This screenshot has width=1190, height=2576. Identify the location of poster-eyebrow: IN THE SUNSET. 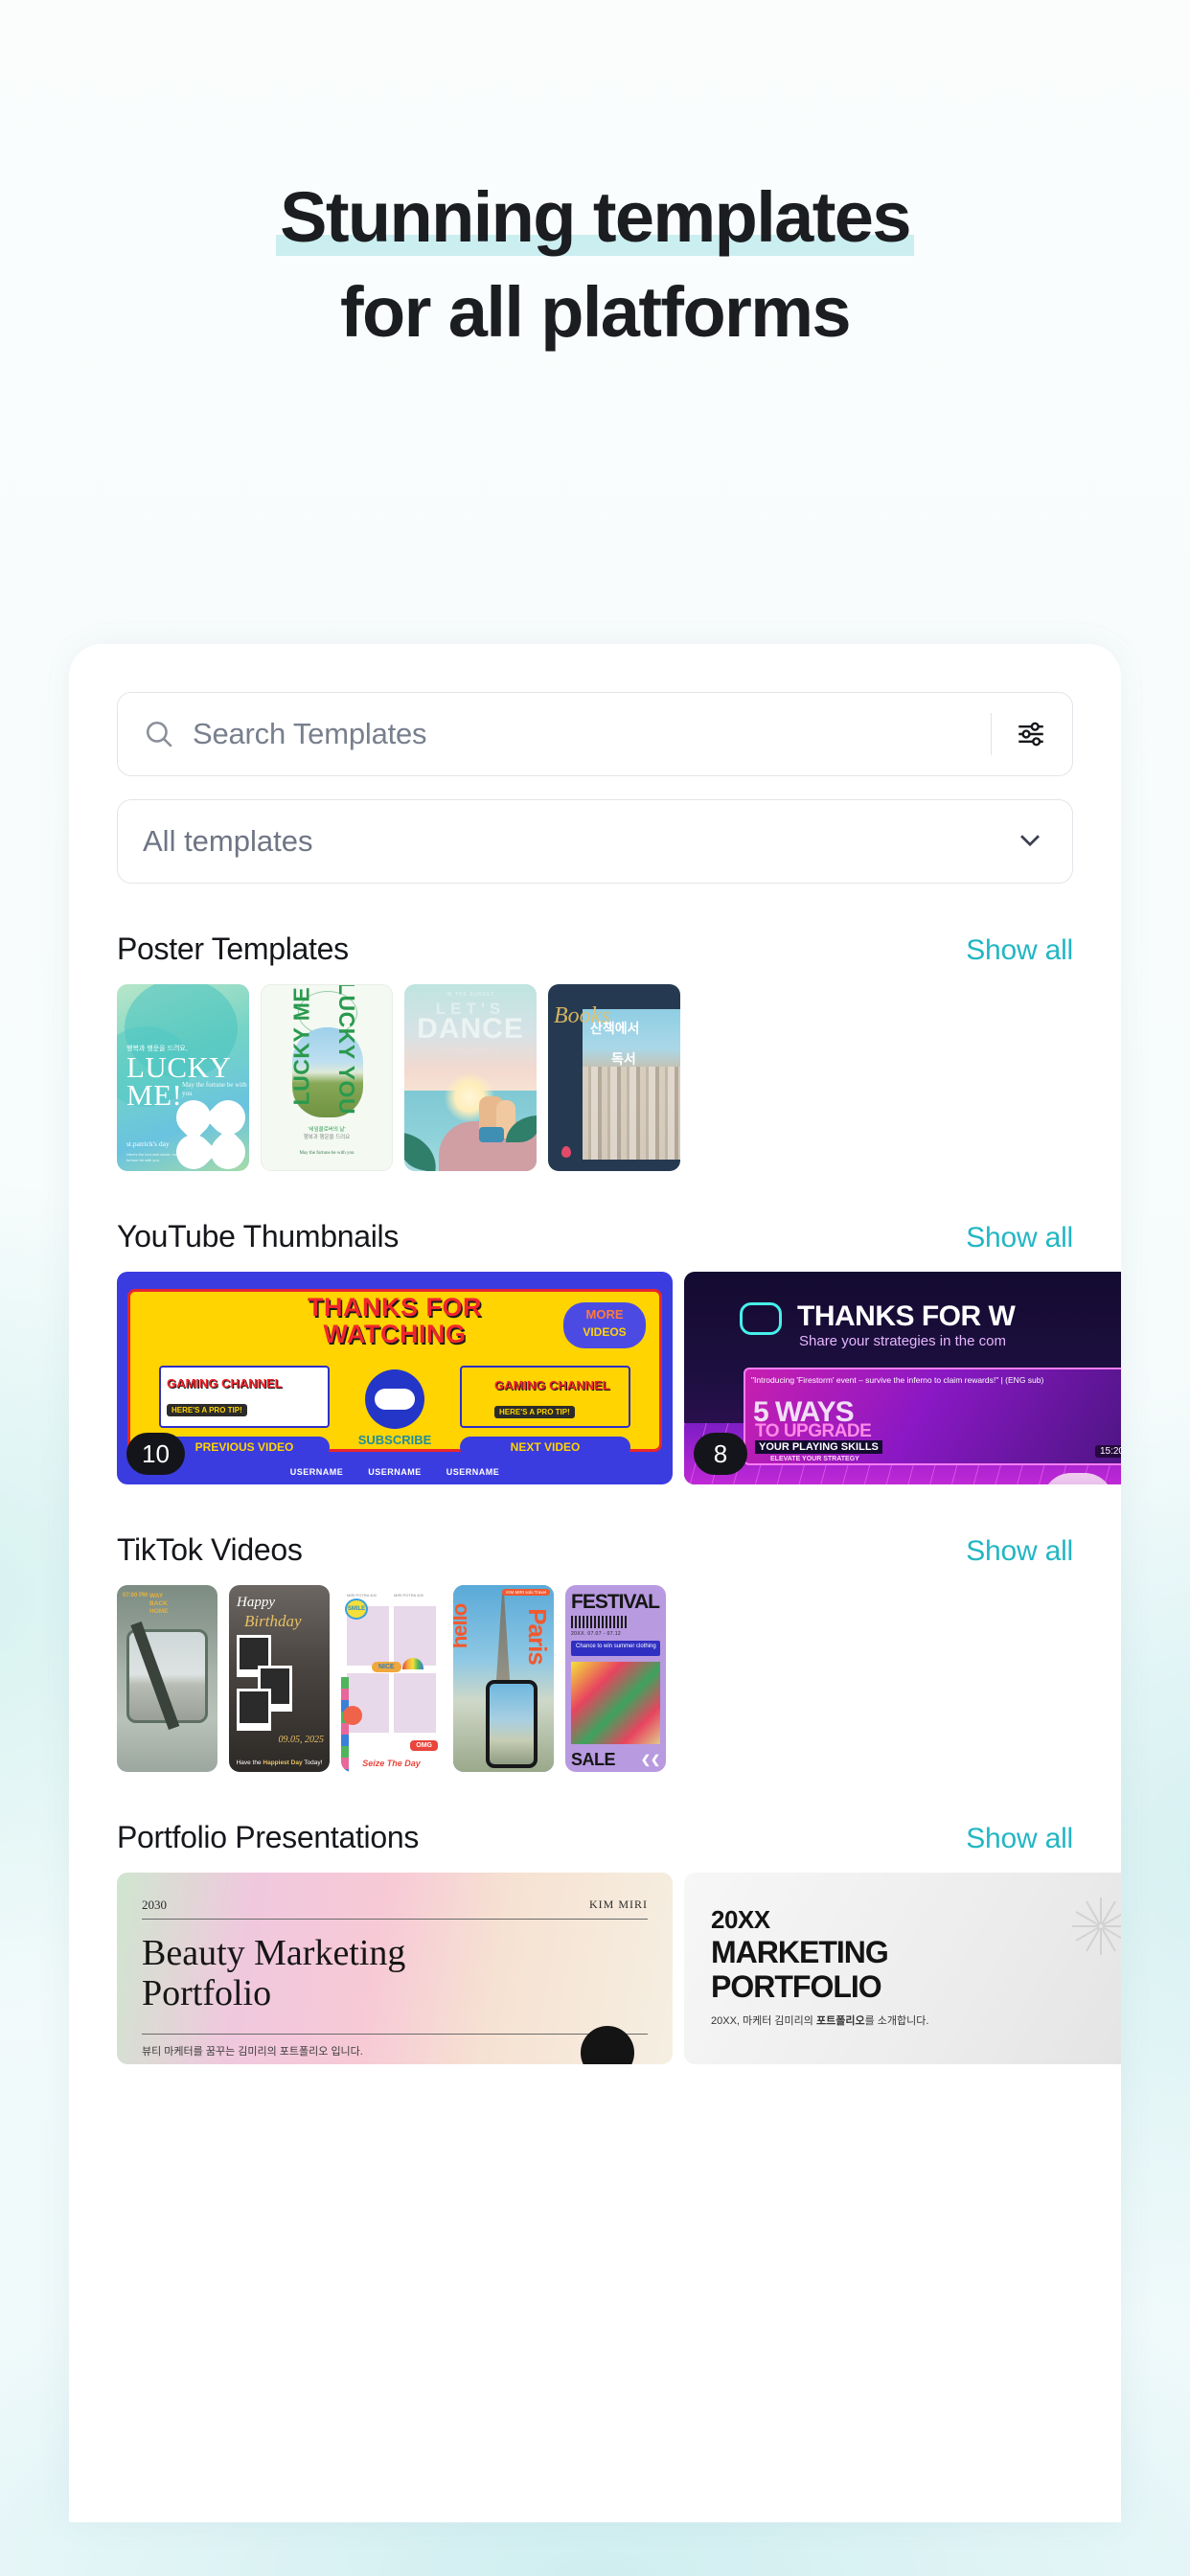
(471, 995).